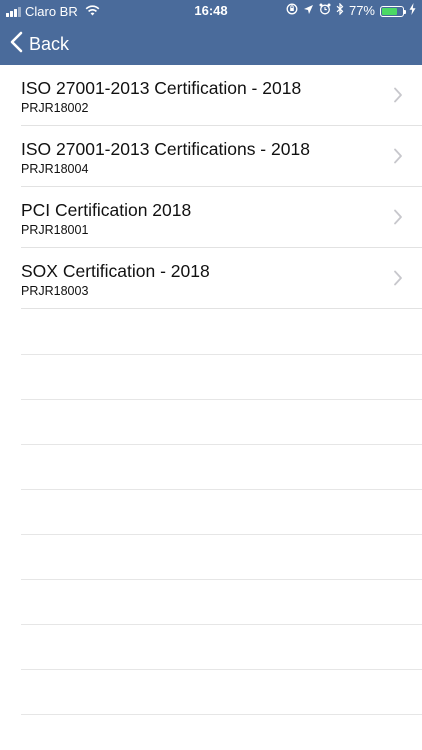 Image resolution: width=422 pixels, height=750 pixels. What do you see at coordinates (115, 271) in the screenshot?
I see `list-item-title: SOX Certification - 2018` at bounding box center [115, 271].